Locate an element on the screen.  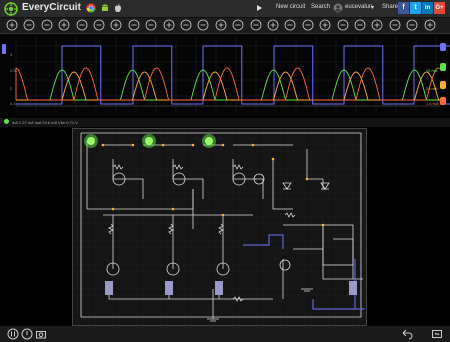
google-plus-share-button: G+ is located at coordinates (439, 8).